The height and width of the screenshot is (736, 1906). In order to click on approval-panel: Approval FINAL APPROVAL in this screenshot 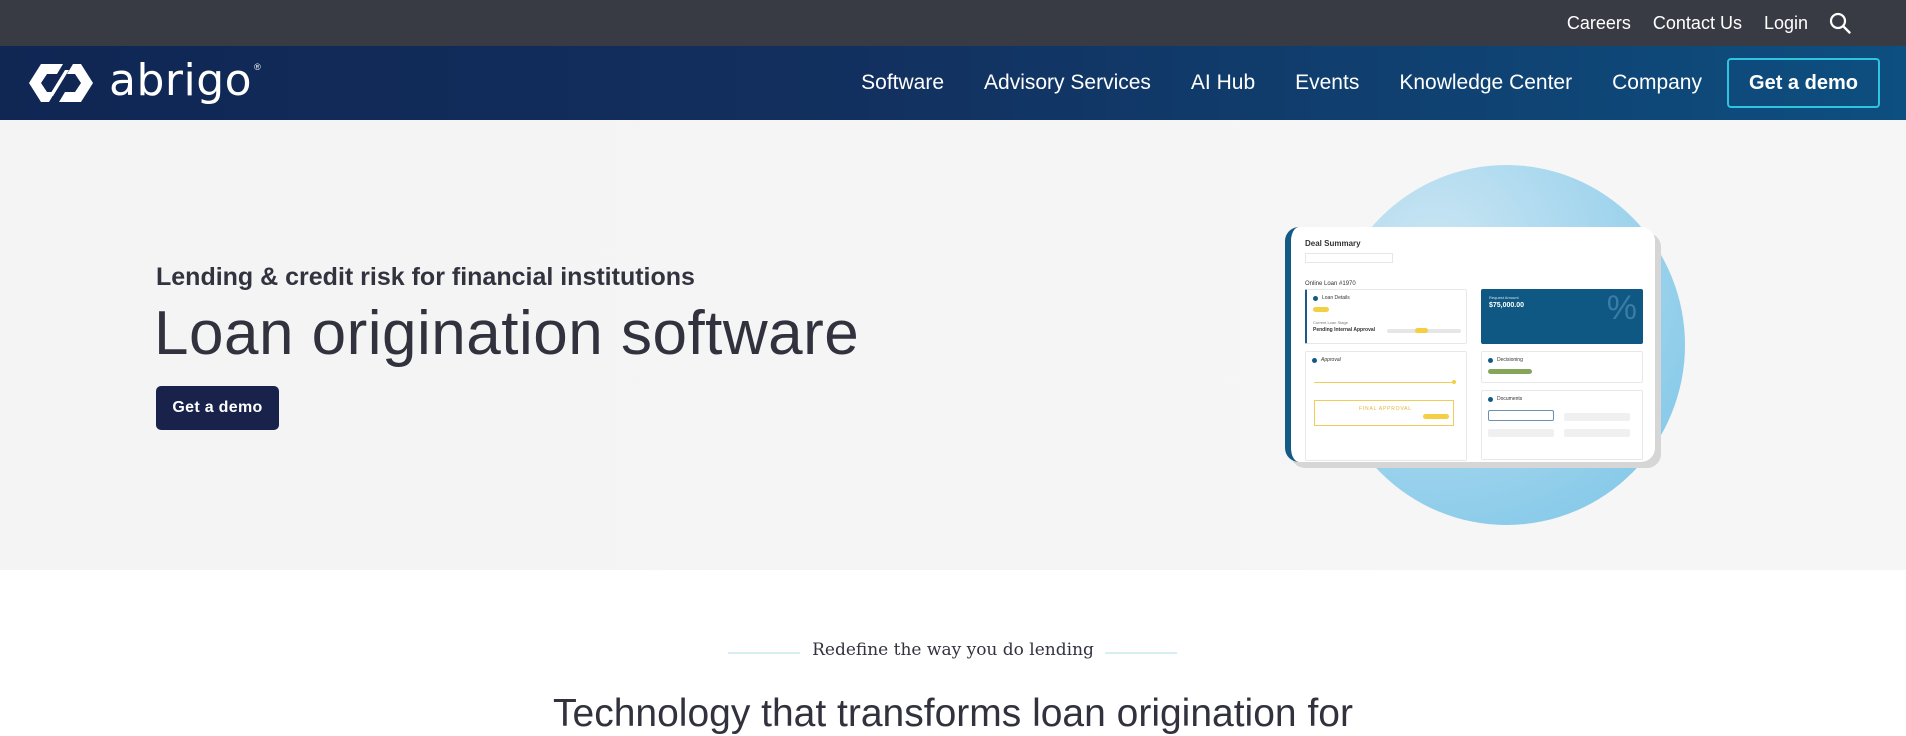, I will do `click(1386, 406)`.